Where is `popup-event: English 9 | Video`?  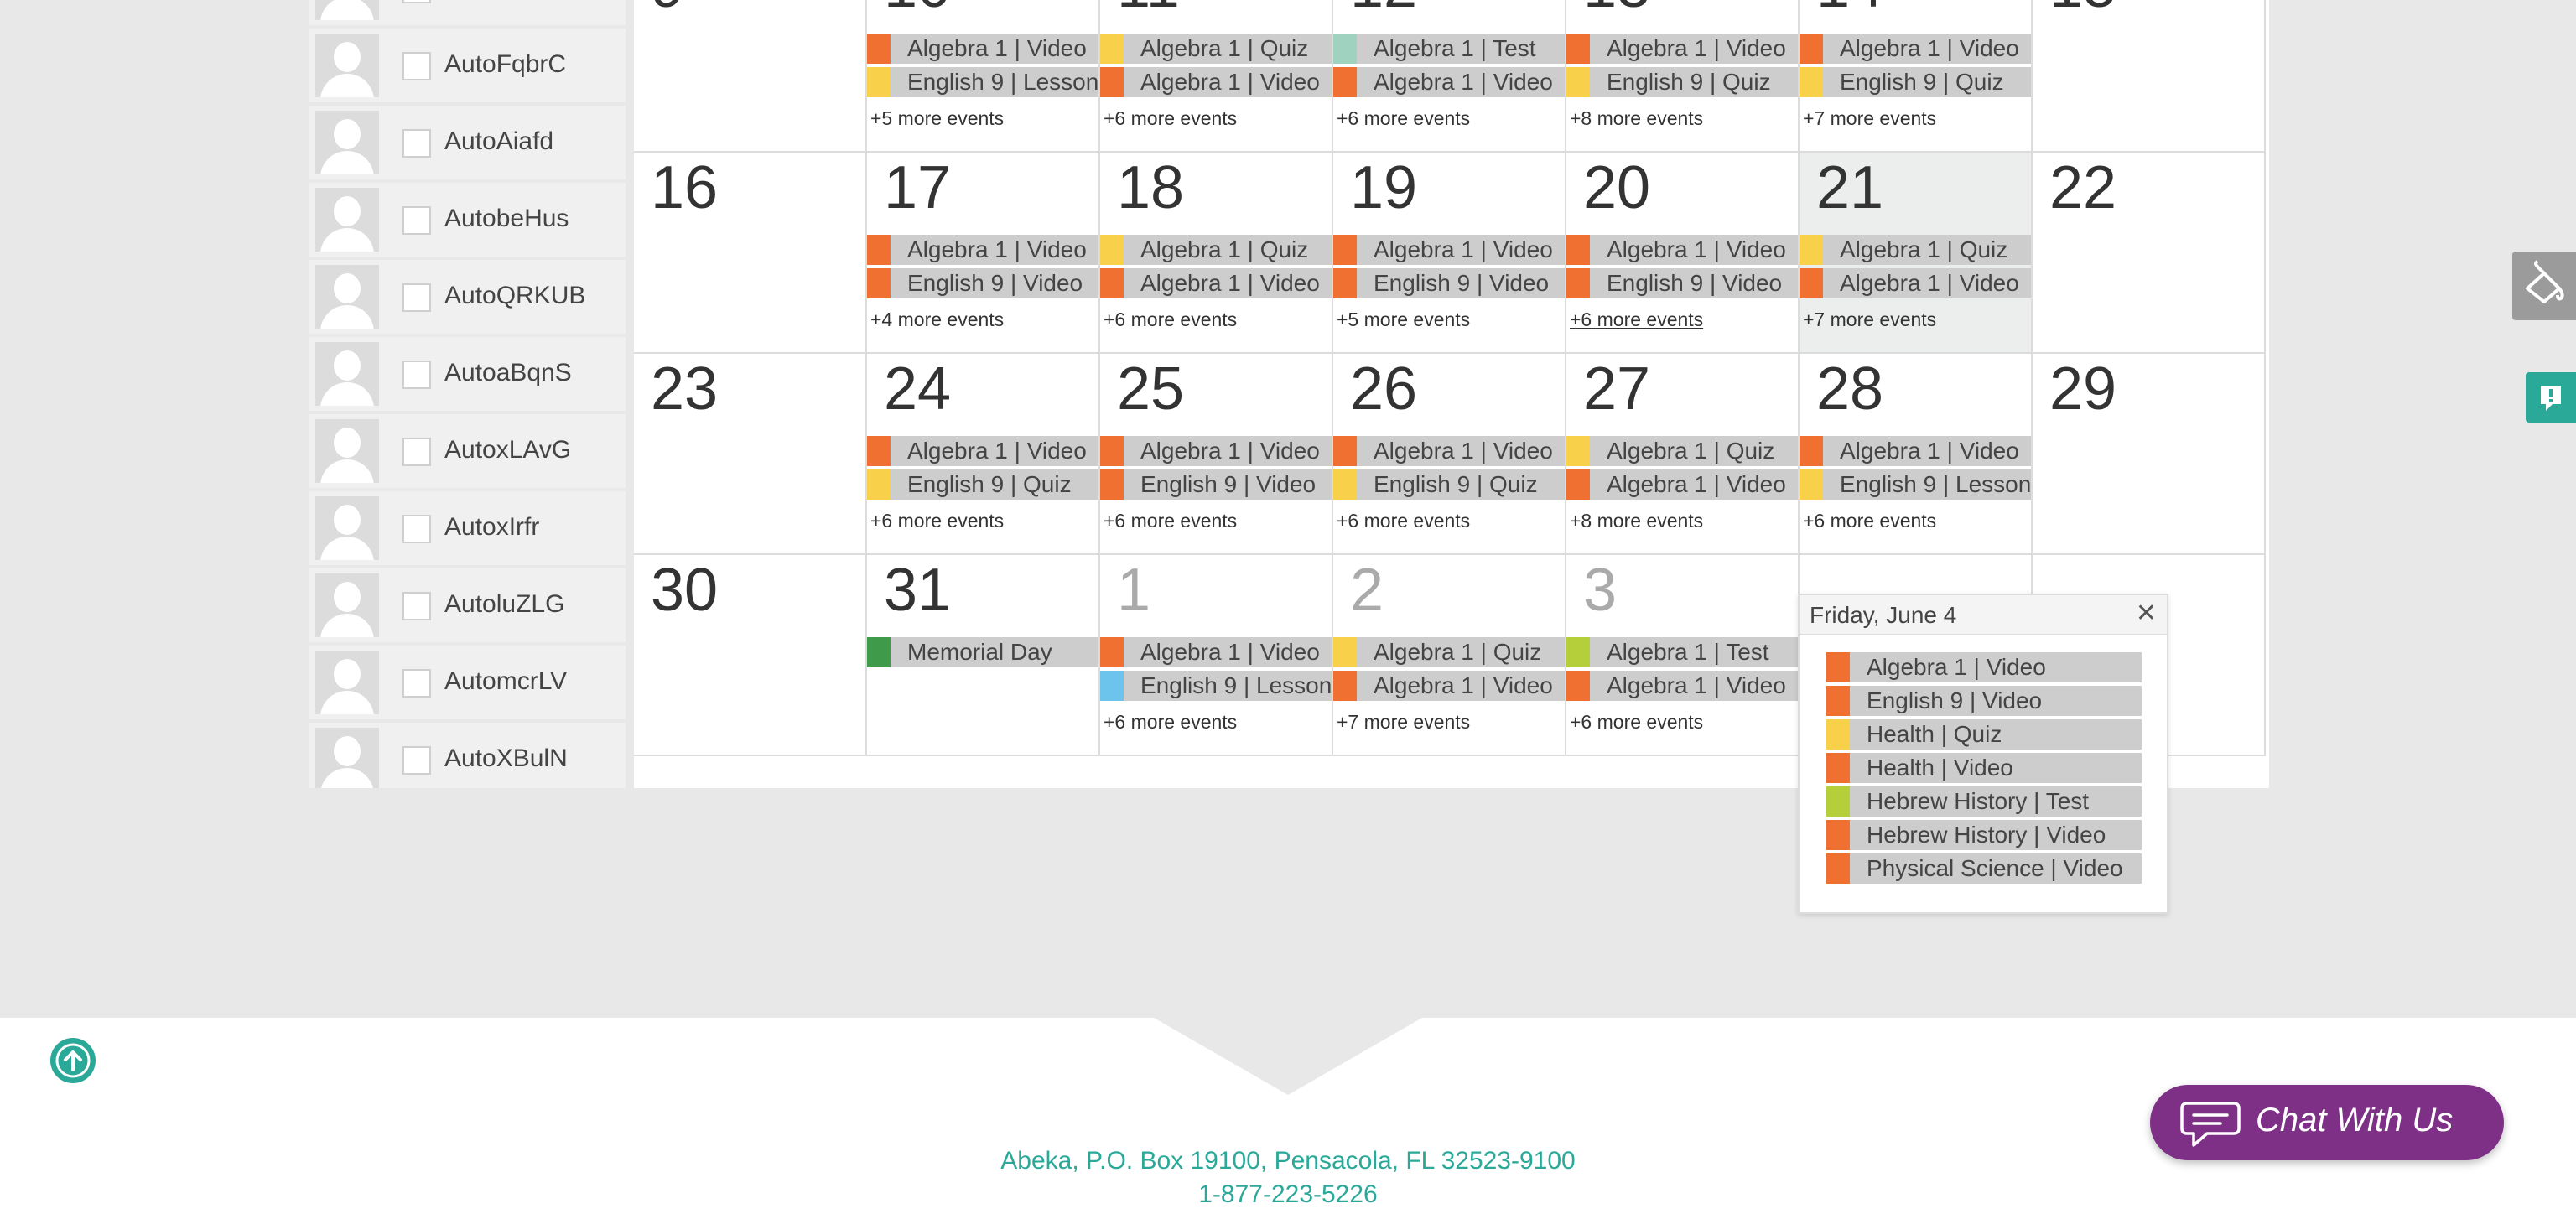
popup-event: English 9 | Video is located at coordinates (1984, 701).